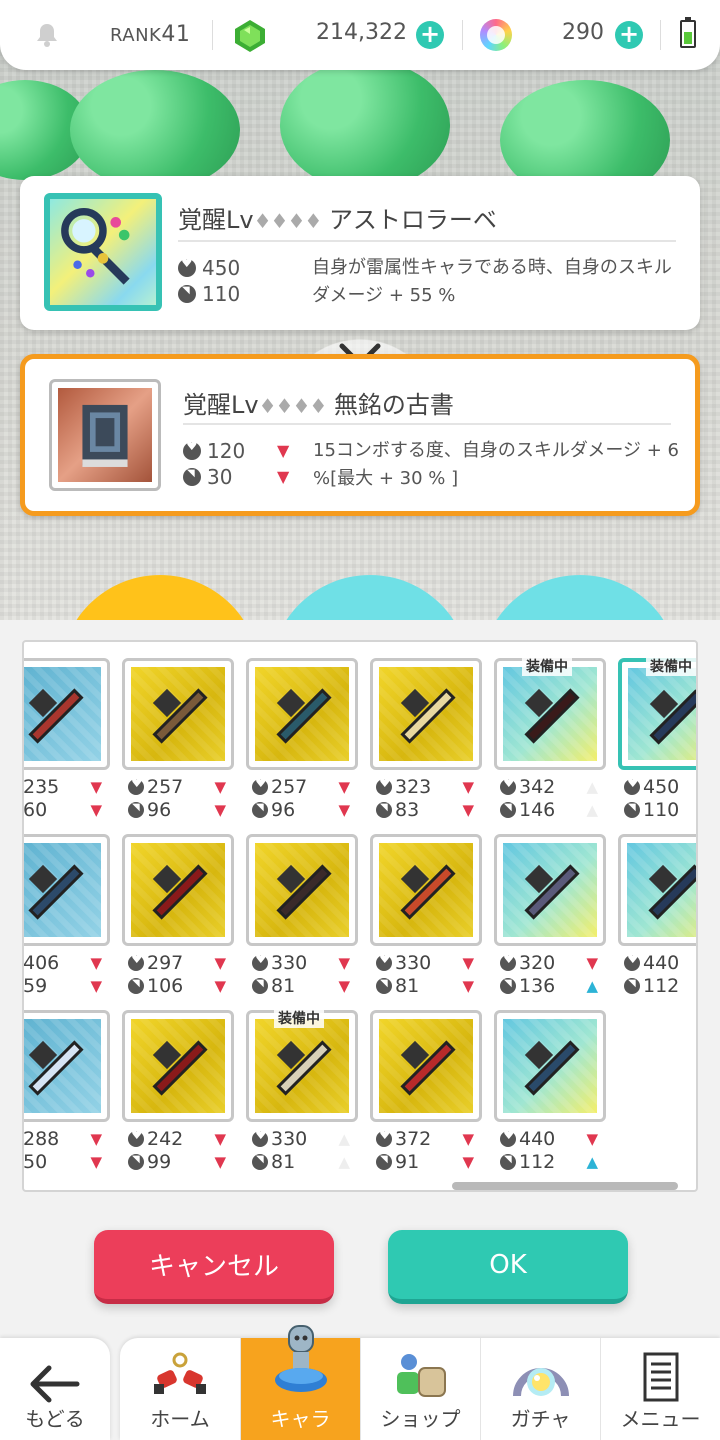 This screenshot has height=1440, width=720. I want to click on speed-value: 81, so click(283, 986).